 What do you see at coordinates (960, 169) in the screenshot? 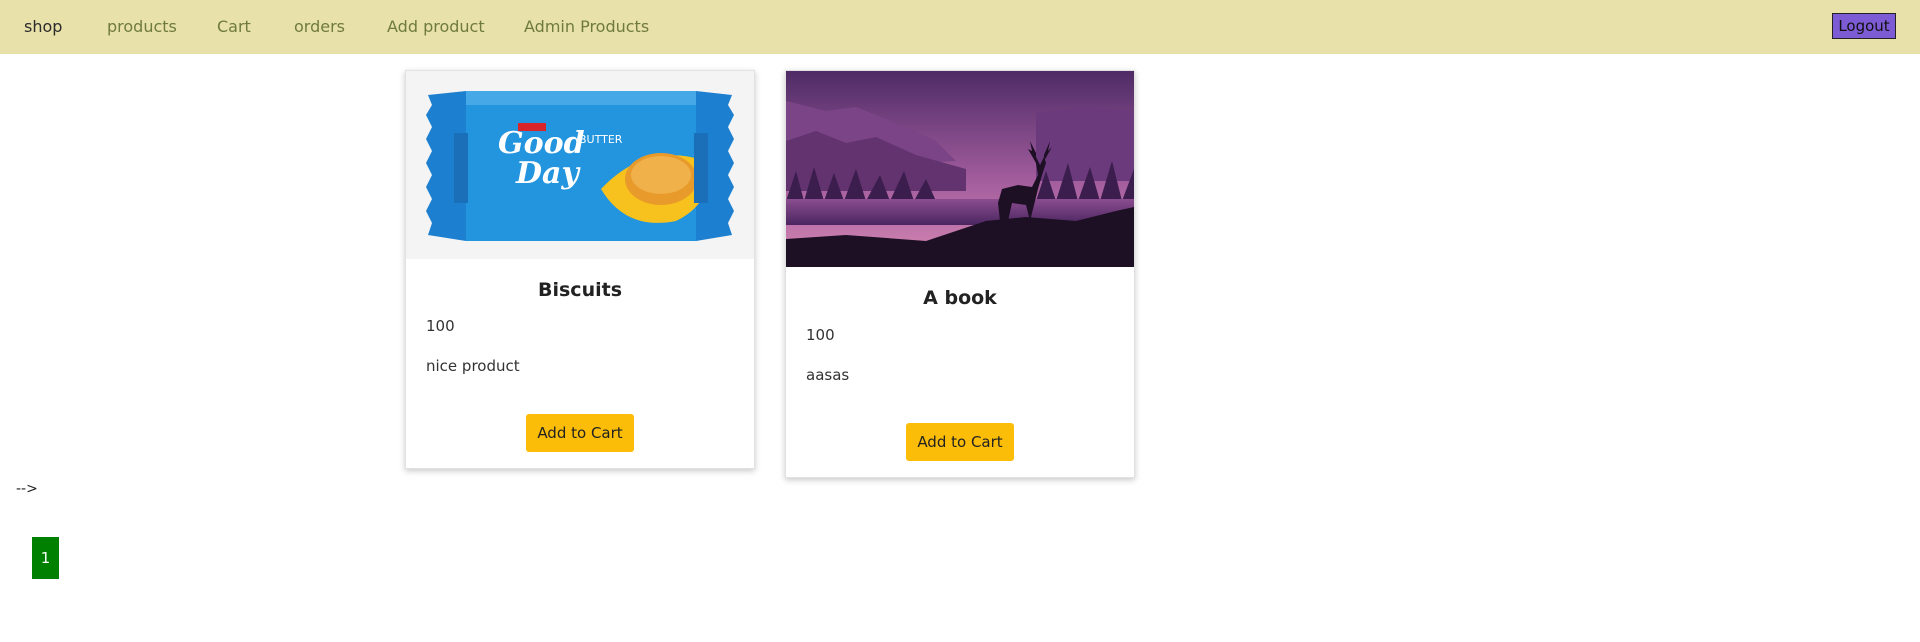
I see `deer-landscape-image` at bounding box center [960, 169].